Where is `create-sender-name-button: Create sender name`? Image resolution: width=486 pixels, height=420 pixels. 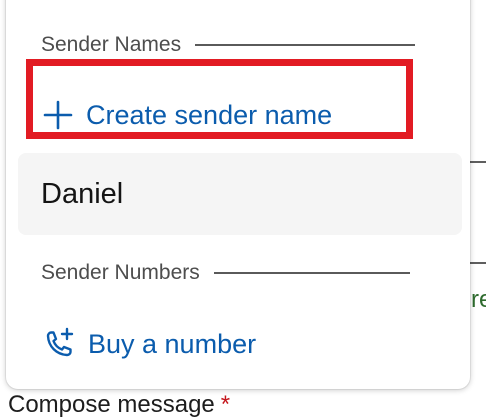 create-sender-name-button: Create sender name is located at coordinates (187, 115).